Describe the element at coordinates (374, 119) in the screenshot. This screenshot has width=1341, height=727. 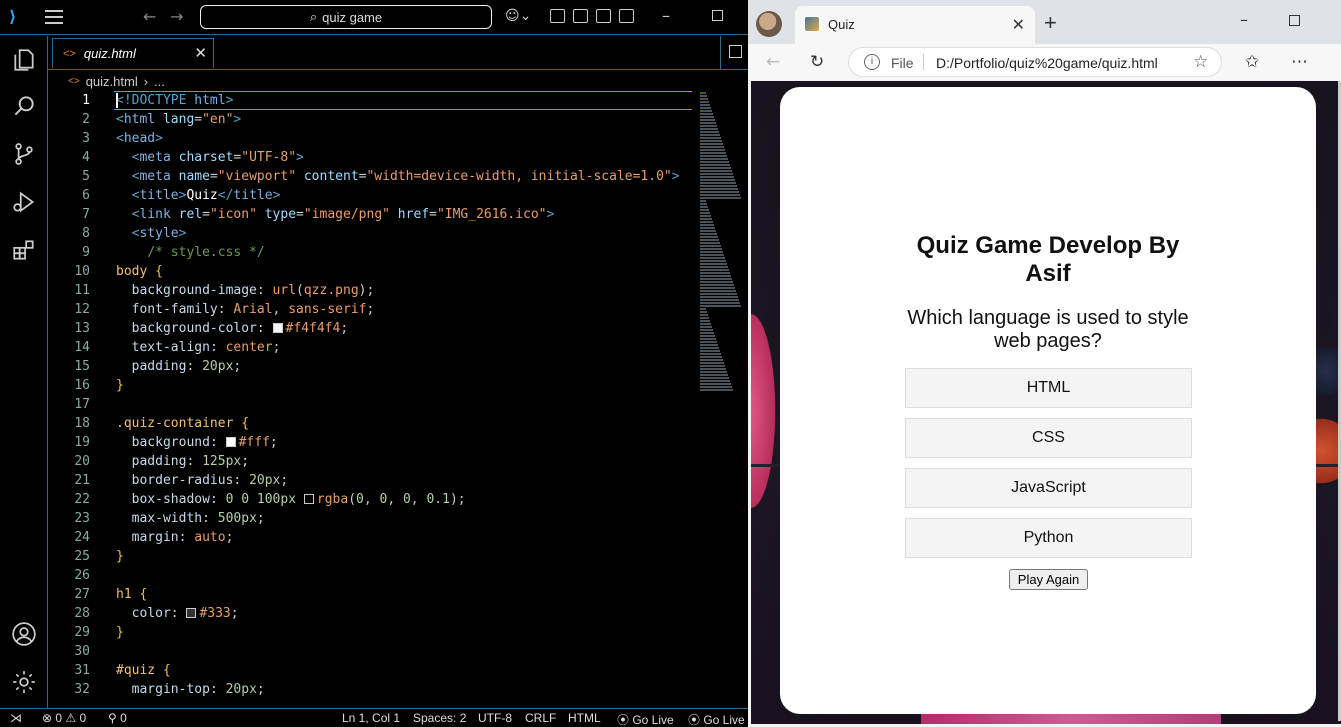
I see `code-line: 2 <html lang="en">` at that location.